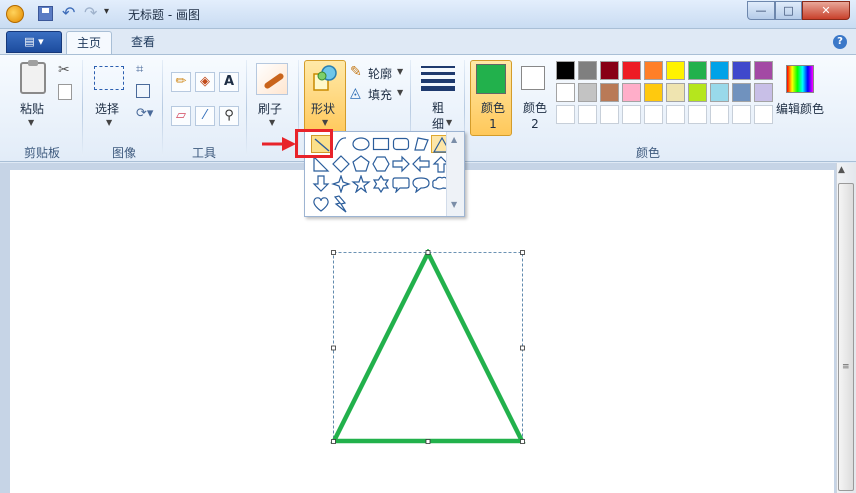  Describe the element at coordinates (428, 347) in the screenshot. I see `triangle-drawing` at that location.